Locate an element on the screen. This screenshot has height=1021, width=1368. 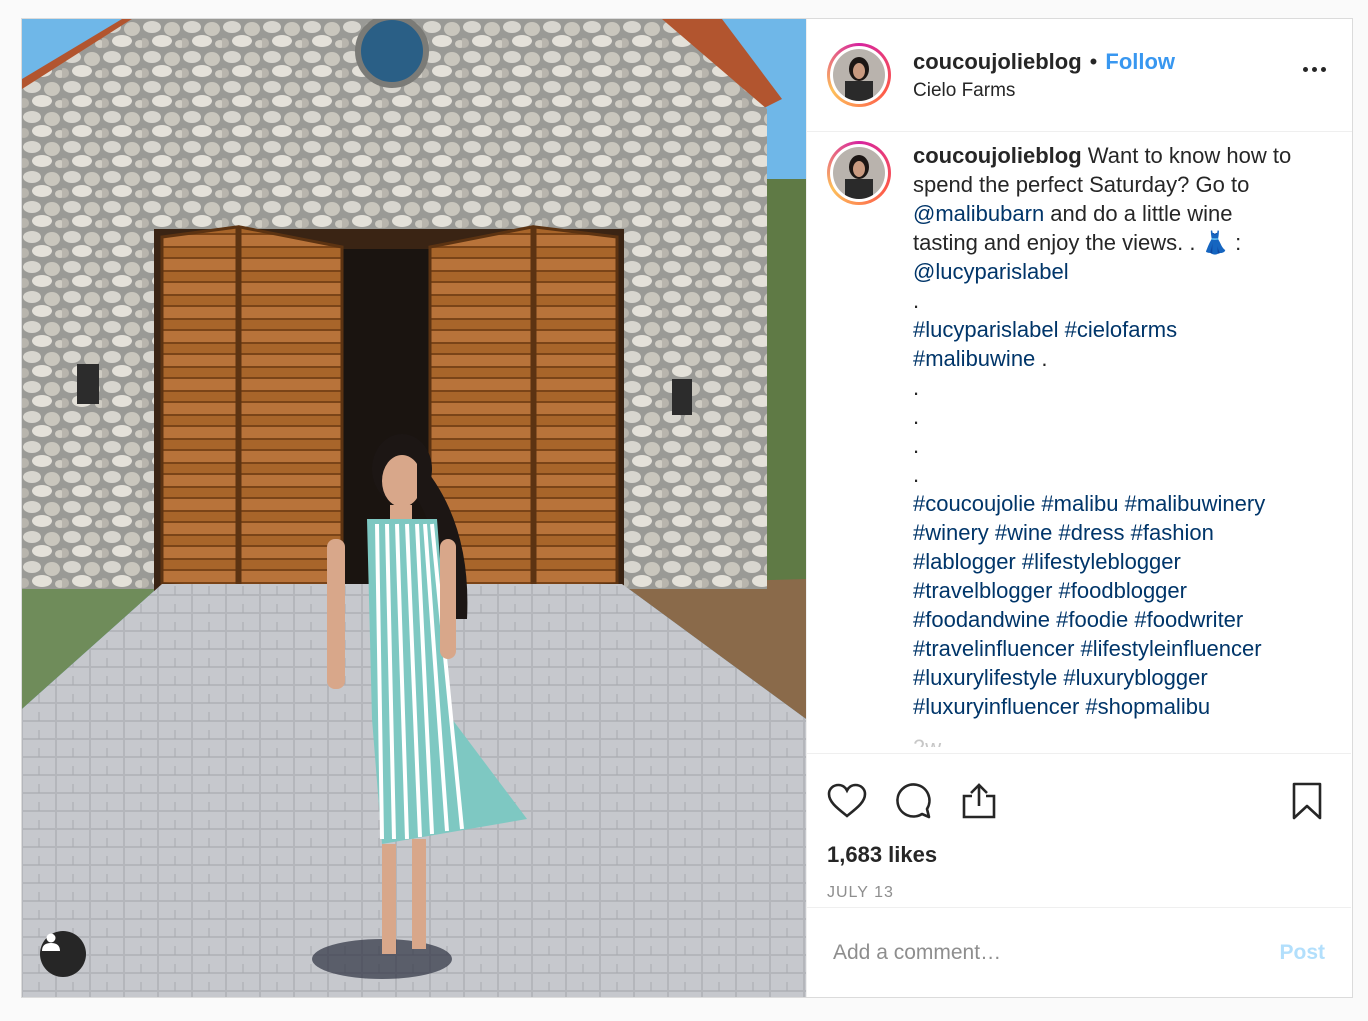
caption-line-3: and do a little wine is located at coordinates (1138, 213).